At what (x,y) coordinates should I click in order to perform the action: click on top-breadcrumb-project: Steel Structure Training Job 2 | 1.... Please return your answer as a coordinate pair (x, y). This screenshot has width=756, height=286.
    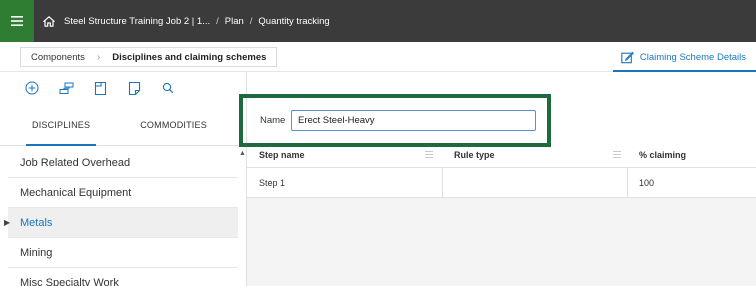
    Looking at the image, I should click on (137, 21).